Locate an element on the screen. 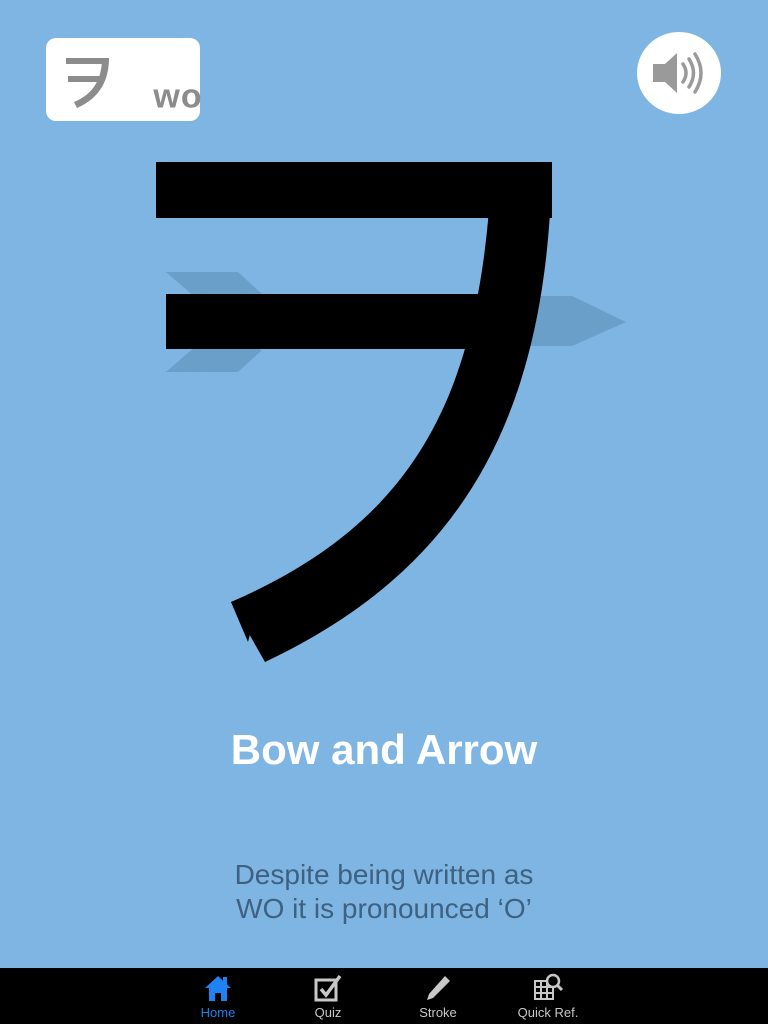 This screenshot has height=1024, width=768. grid-search-icon is located at coordinates (548, 986).